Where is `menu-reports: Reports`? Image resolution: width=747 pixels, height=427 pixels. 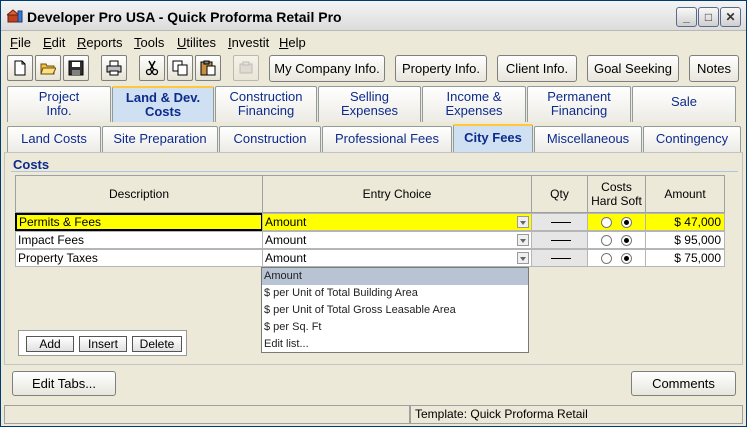 menu-reports: Reports is located at coordinates (100, 42).